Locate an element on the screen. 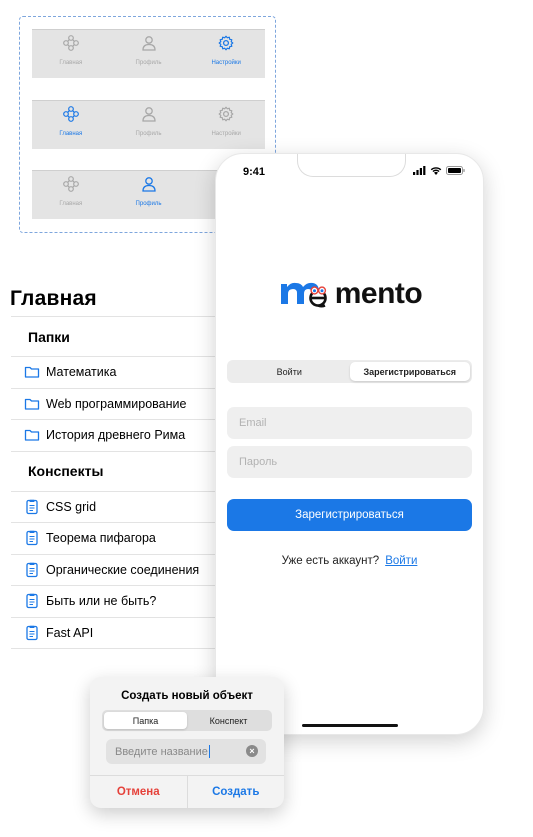  battery-icon is located at coordinates (455, 170).